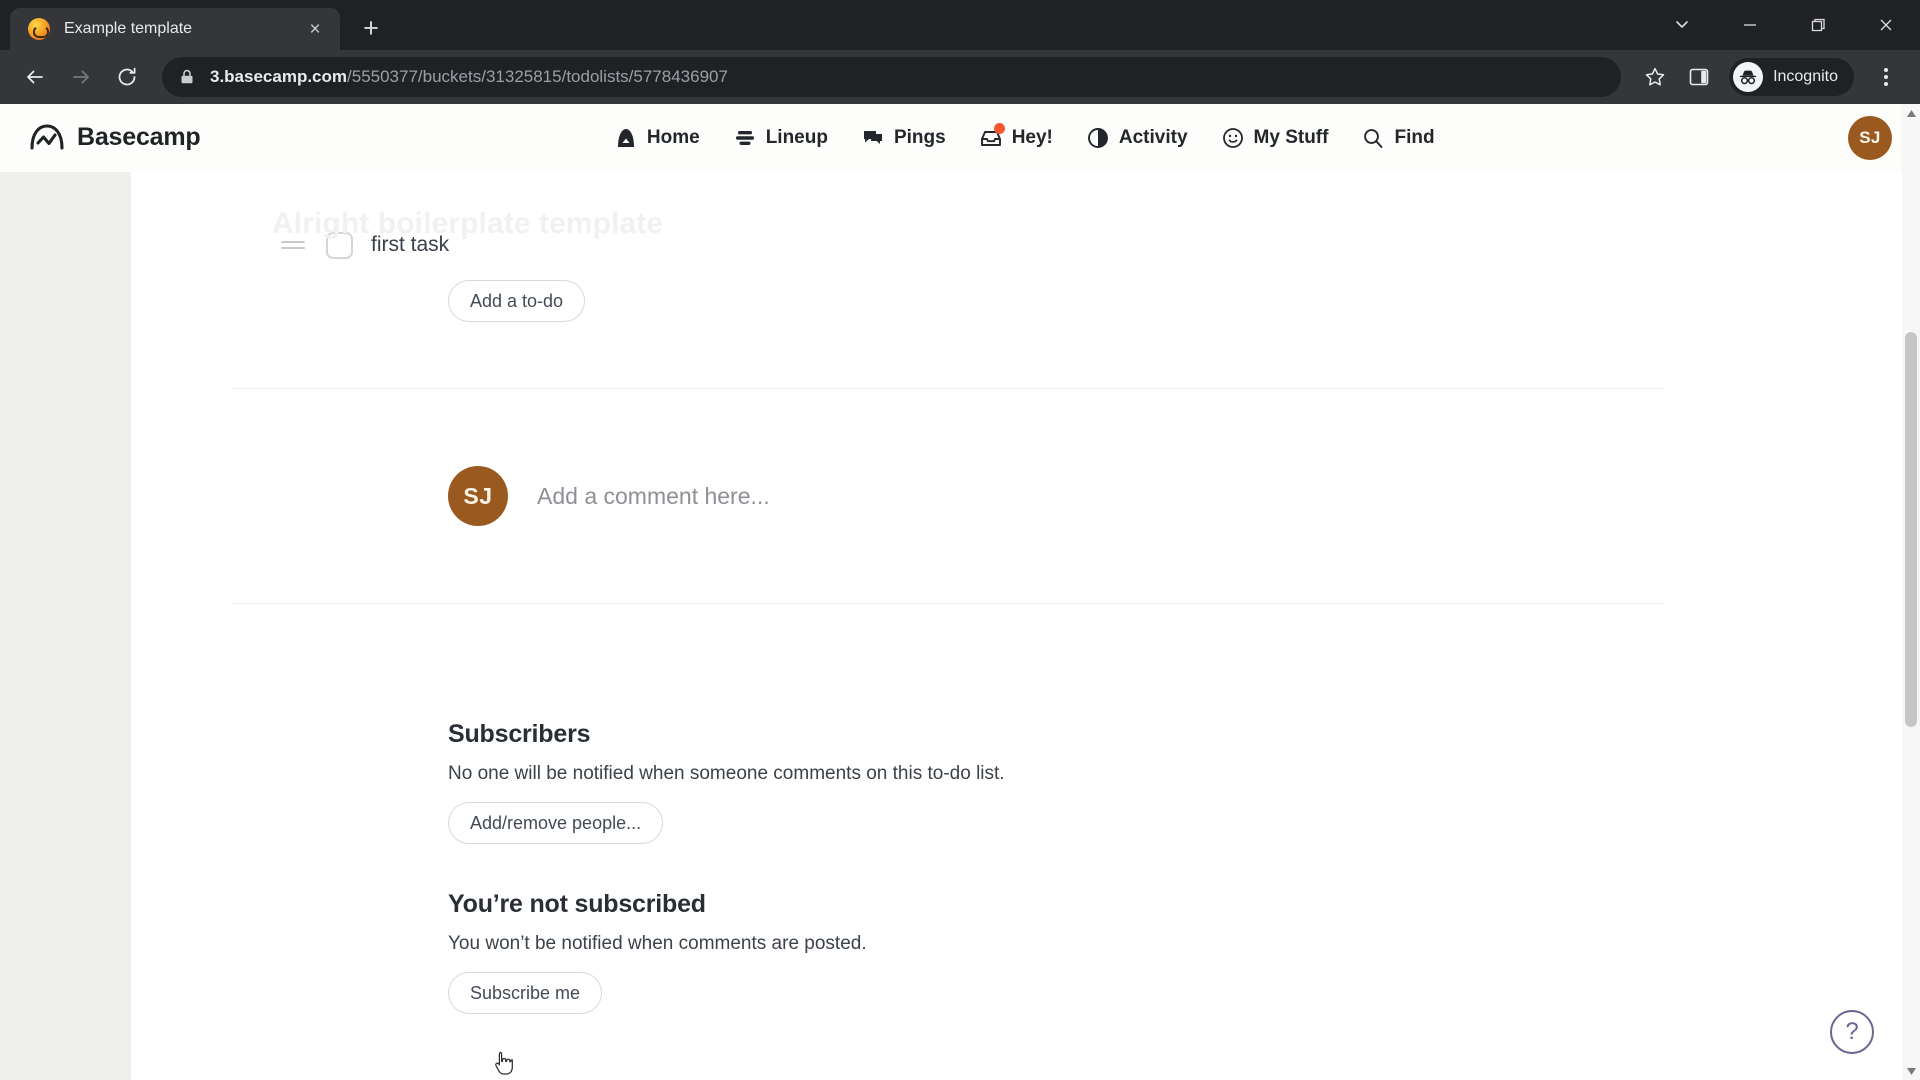 The image size is (1920, 1080). Describe the element at coordinates (1414, 137) in the screenshot. I see `nav-item-label: Find` at that location.